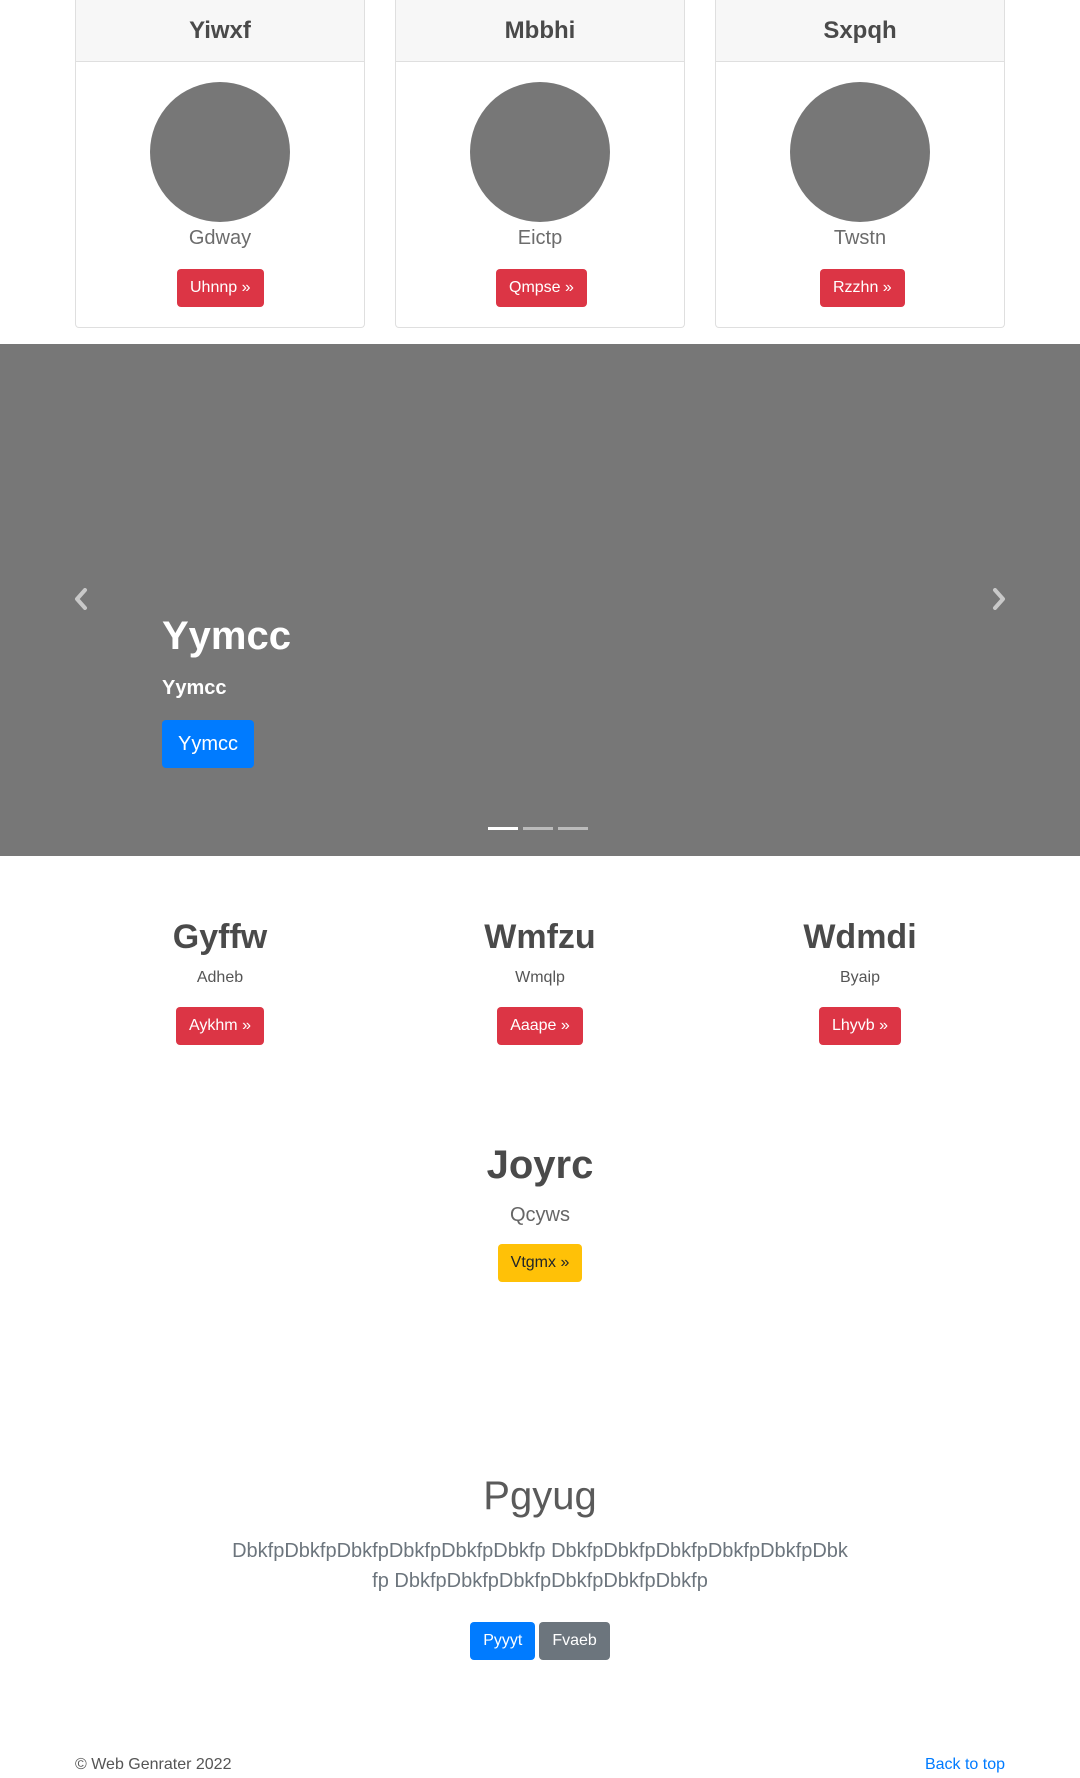  I want to click on carousel-button: Yymcc, so click(208, 744).